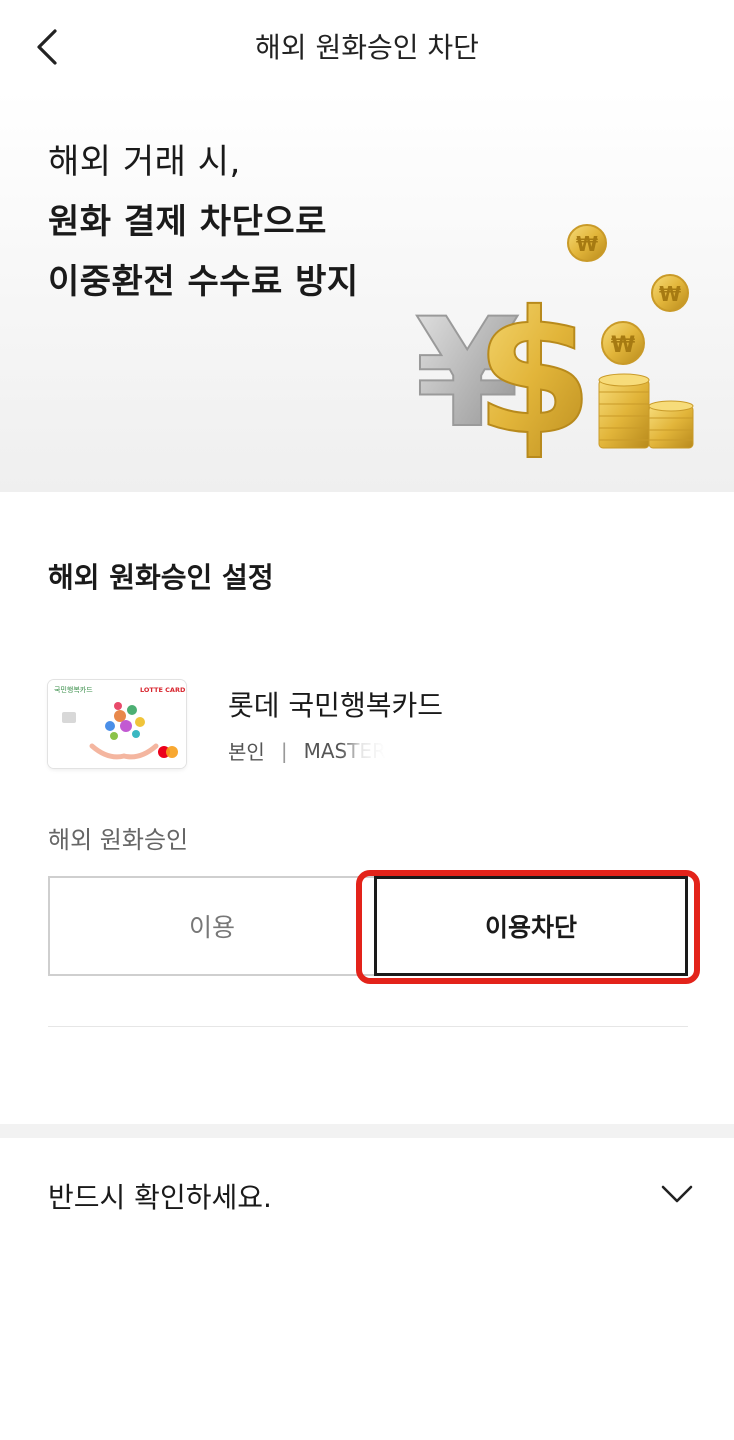 This screenshot has height=1440, width=734. I want to click on card-artwork: 국민행복카드 LOTTE CARD, so click(117, 724).